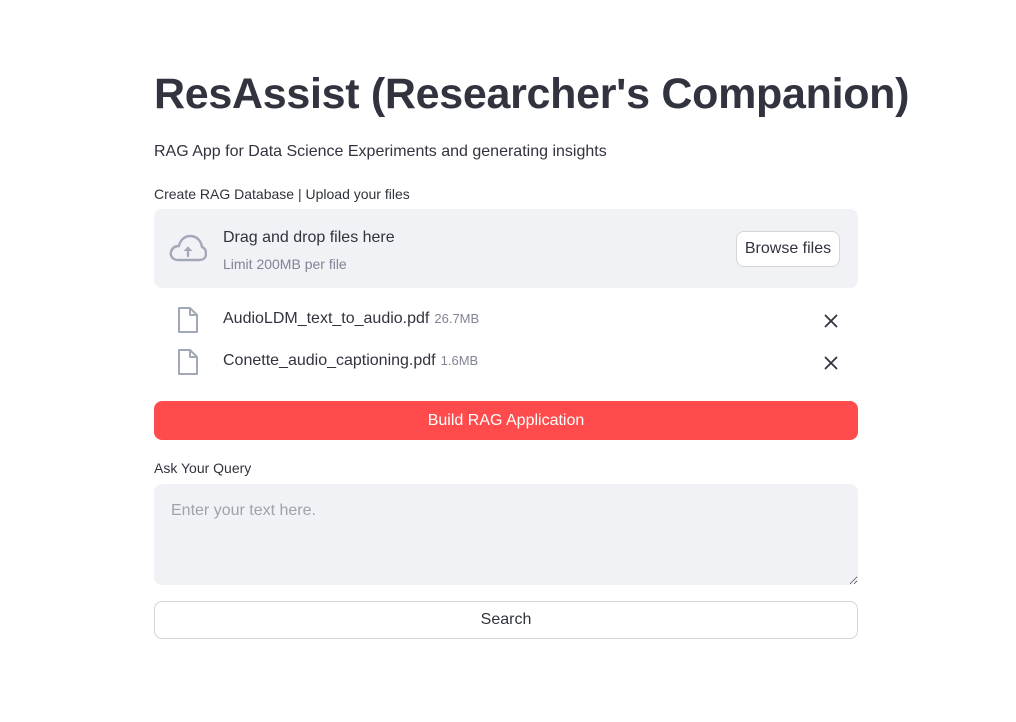 This screenshot has width=1016, height=722. Describe the element at coordinates (506, 534) in the screenshot. I see `query-textarea` at that location.